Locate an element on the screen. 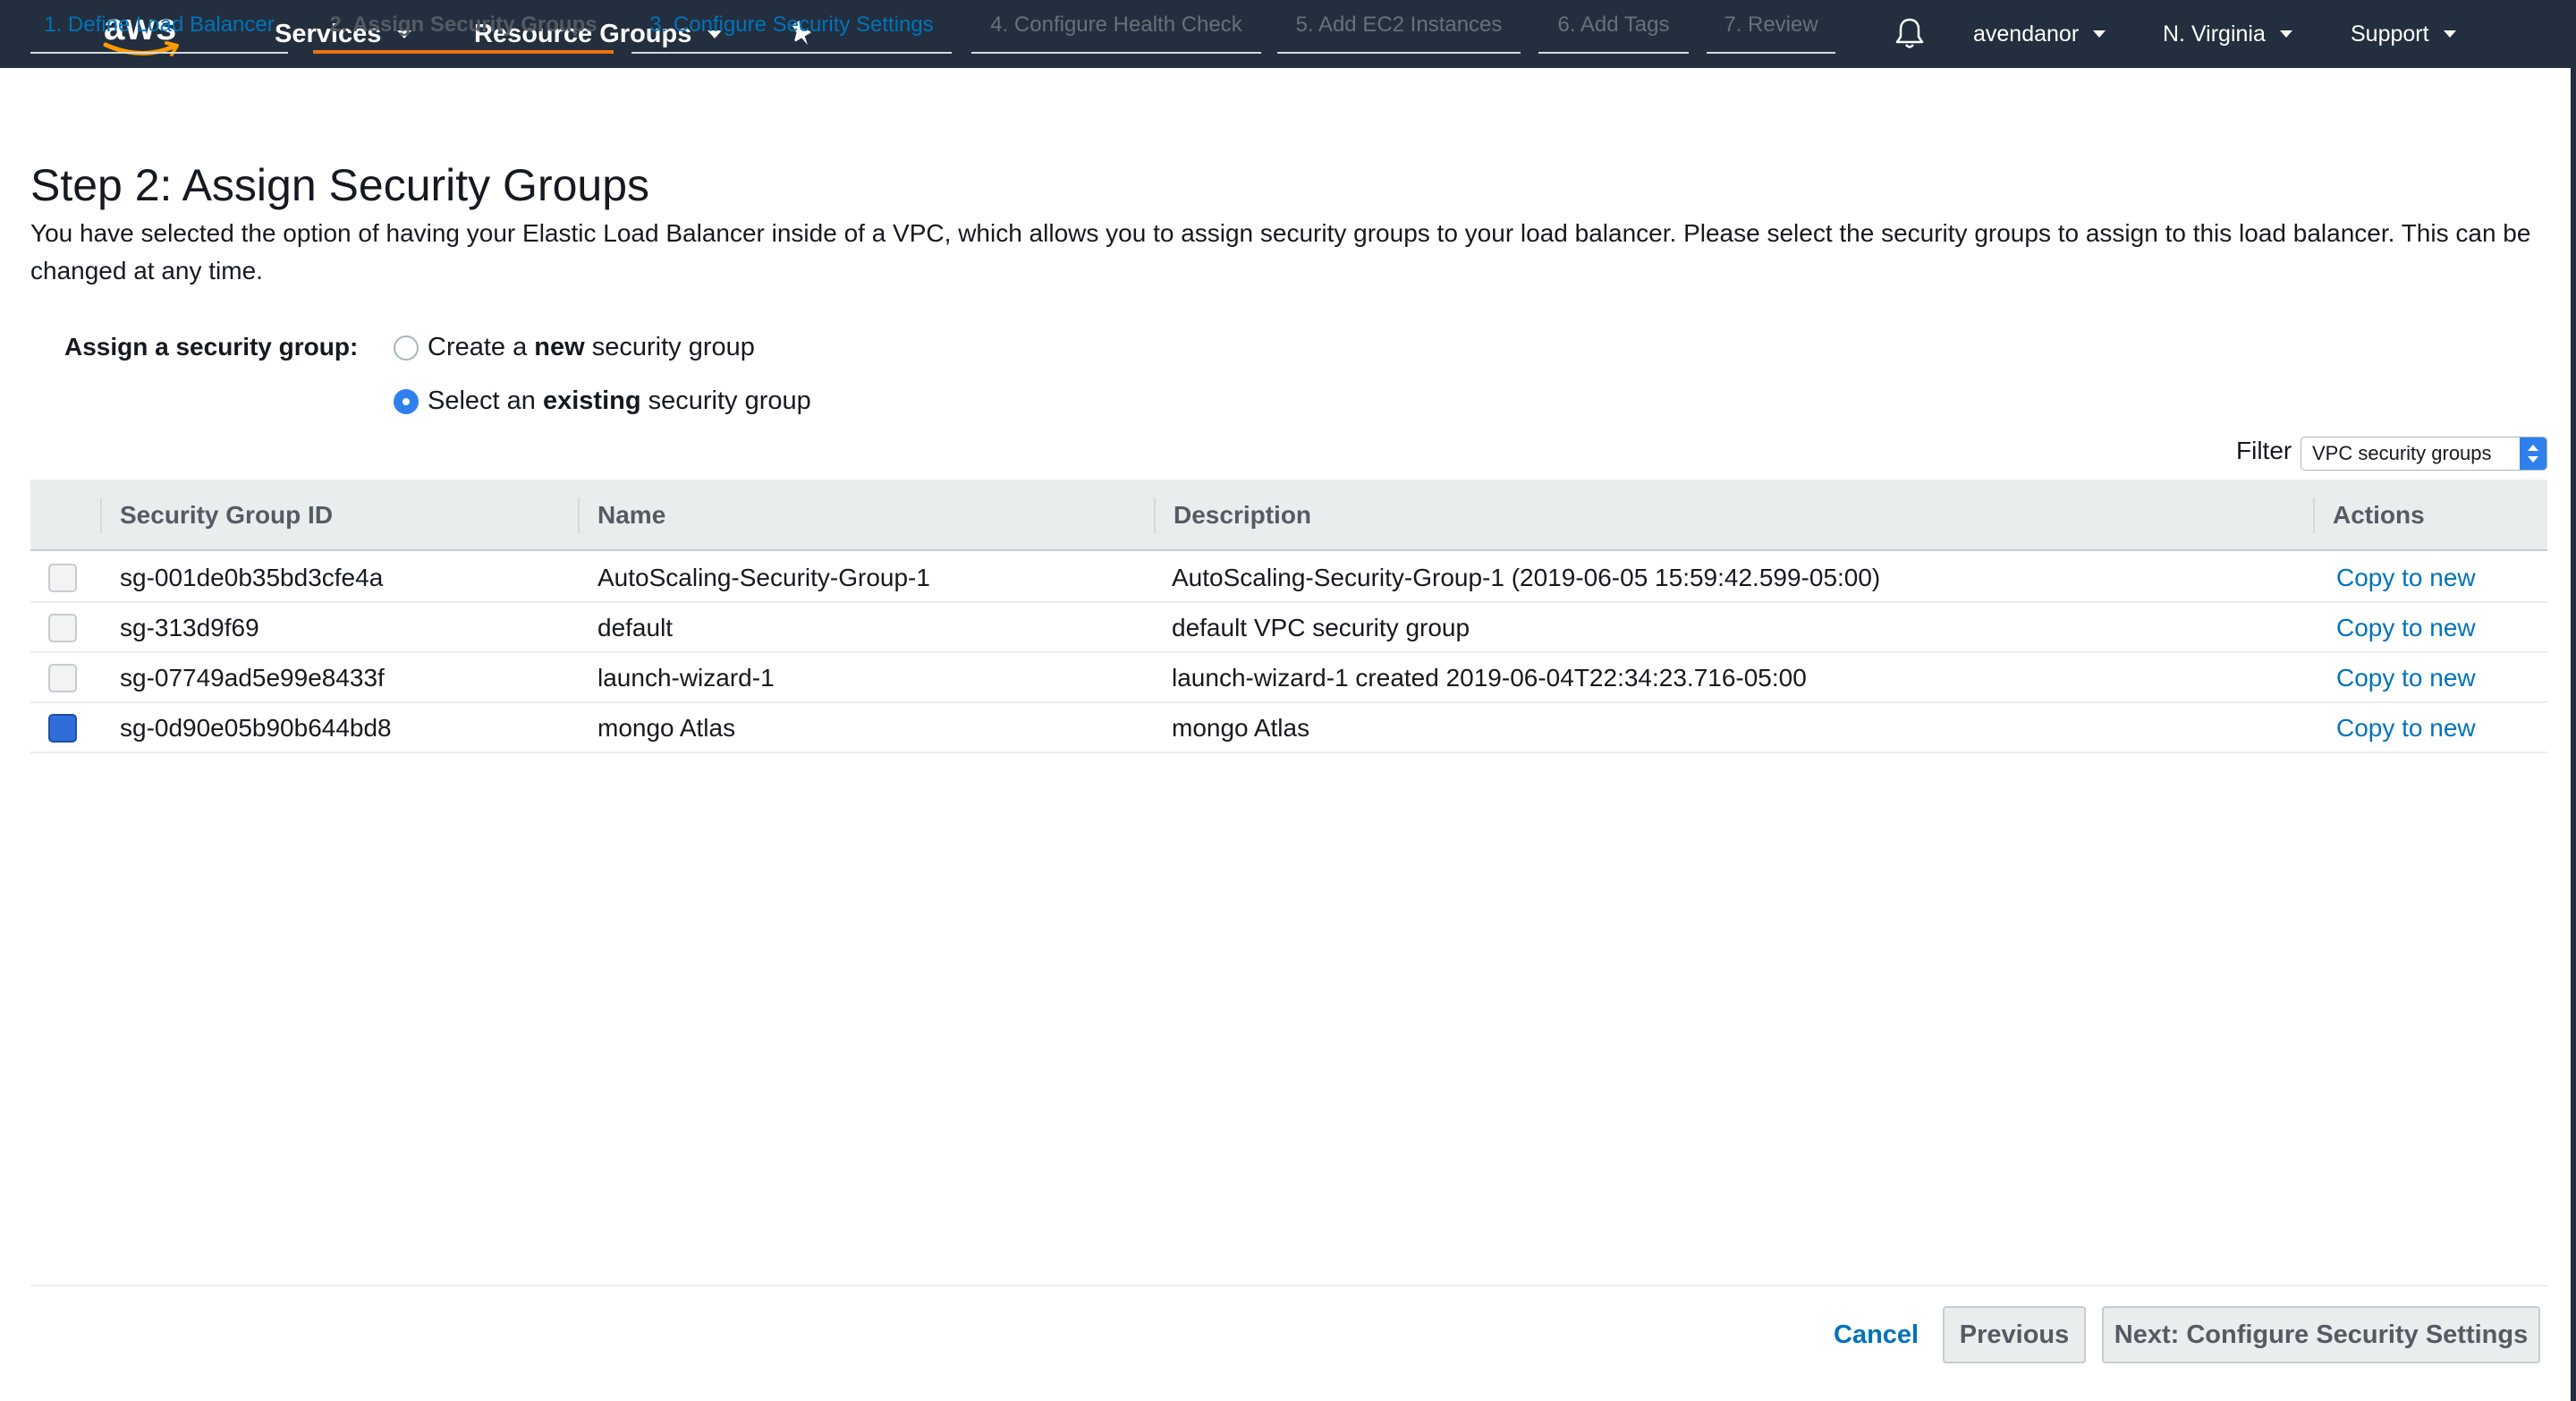 Image resolution: width=2576 pixels, height=1401 pixels. cancel-button: Cancel is located at coordinates (1876, 1335).